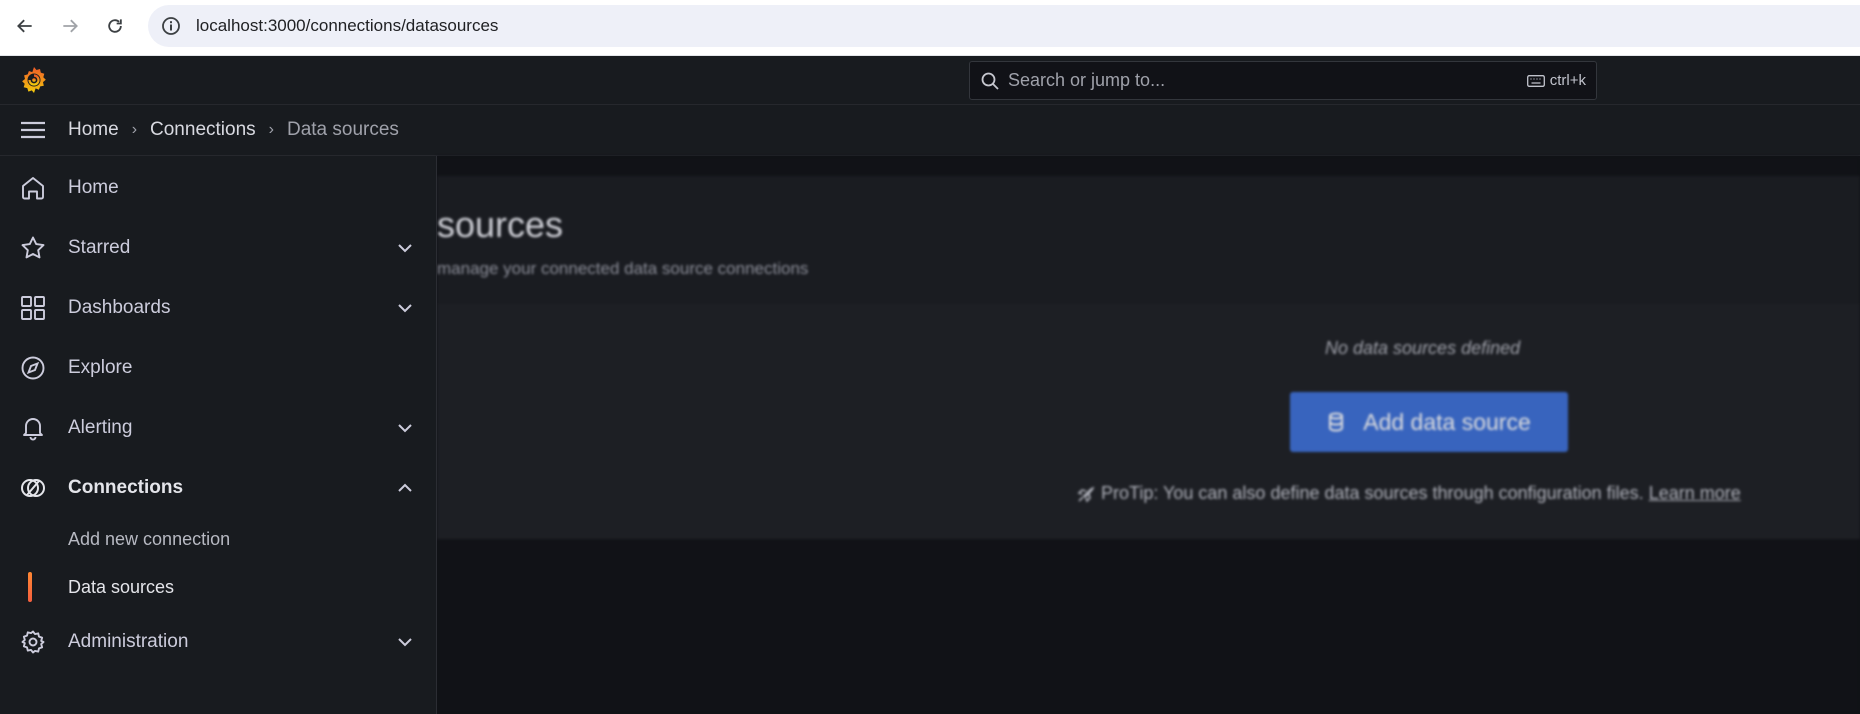 The height and width of the screenshot is (714, 1860). What do you see at coordinates (1004, 26) in the screenshot?
I see `address-bar: localhost:3000/connections/datasources` at bounding box center [1004, 26].